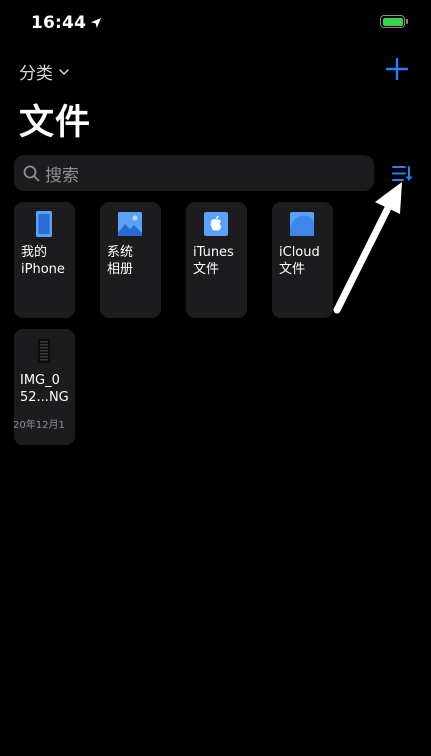 This screenshot has width=431, height=756. I want to click on location-tile-itunes: iTunes 文件, so click(216, 260).